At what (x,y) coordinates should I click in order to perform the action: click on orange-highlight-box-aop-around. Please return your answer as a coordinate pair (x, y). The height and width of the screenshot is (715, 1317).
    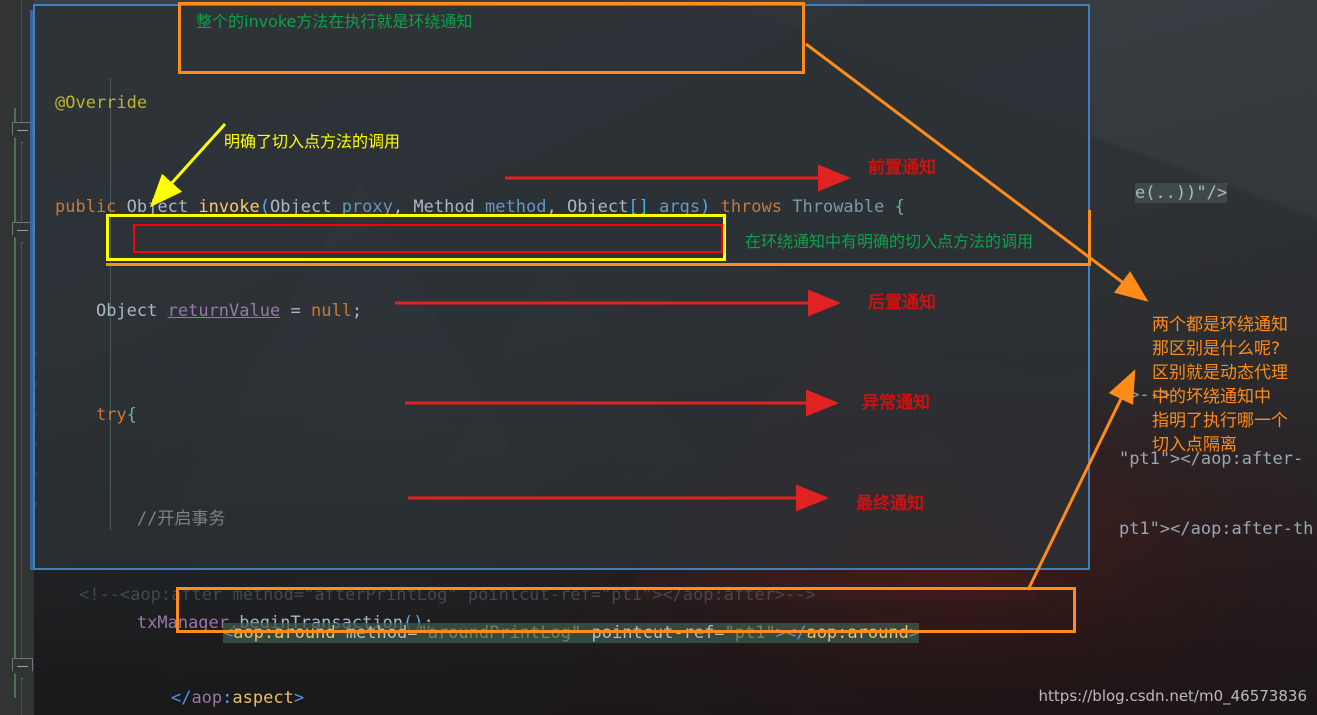
    Looking at the image, I should click on (626, 610).